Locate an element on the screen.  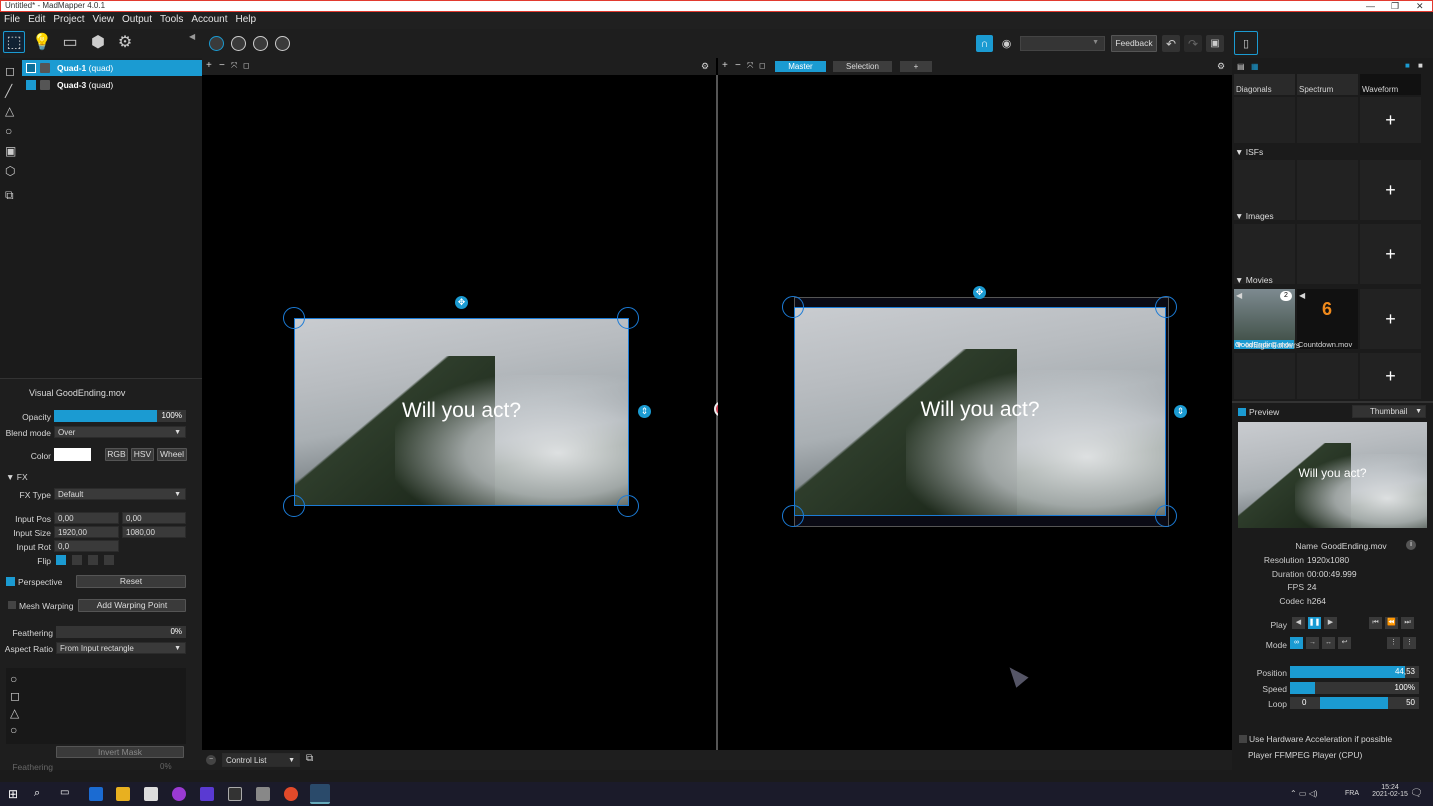
invert-mask-button: Invert Mask is located at coordinates (120, 752).